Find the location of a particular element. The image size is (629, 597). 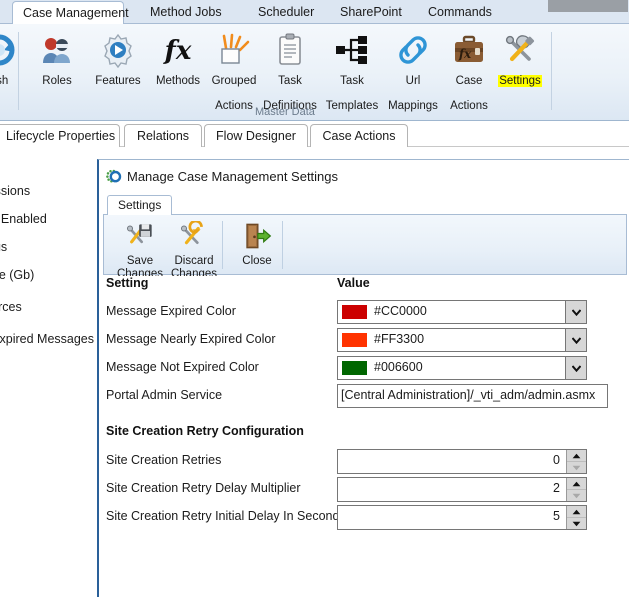

page-tab-lifecycle-properties: Lifecycle Properties is located at coordinates (60, 135).